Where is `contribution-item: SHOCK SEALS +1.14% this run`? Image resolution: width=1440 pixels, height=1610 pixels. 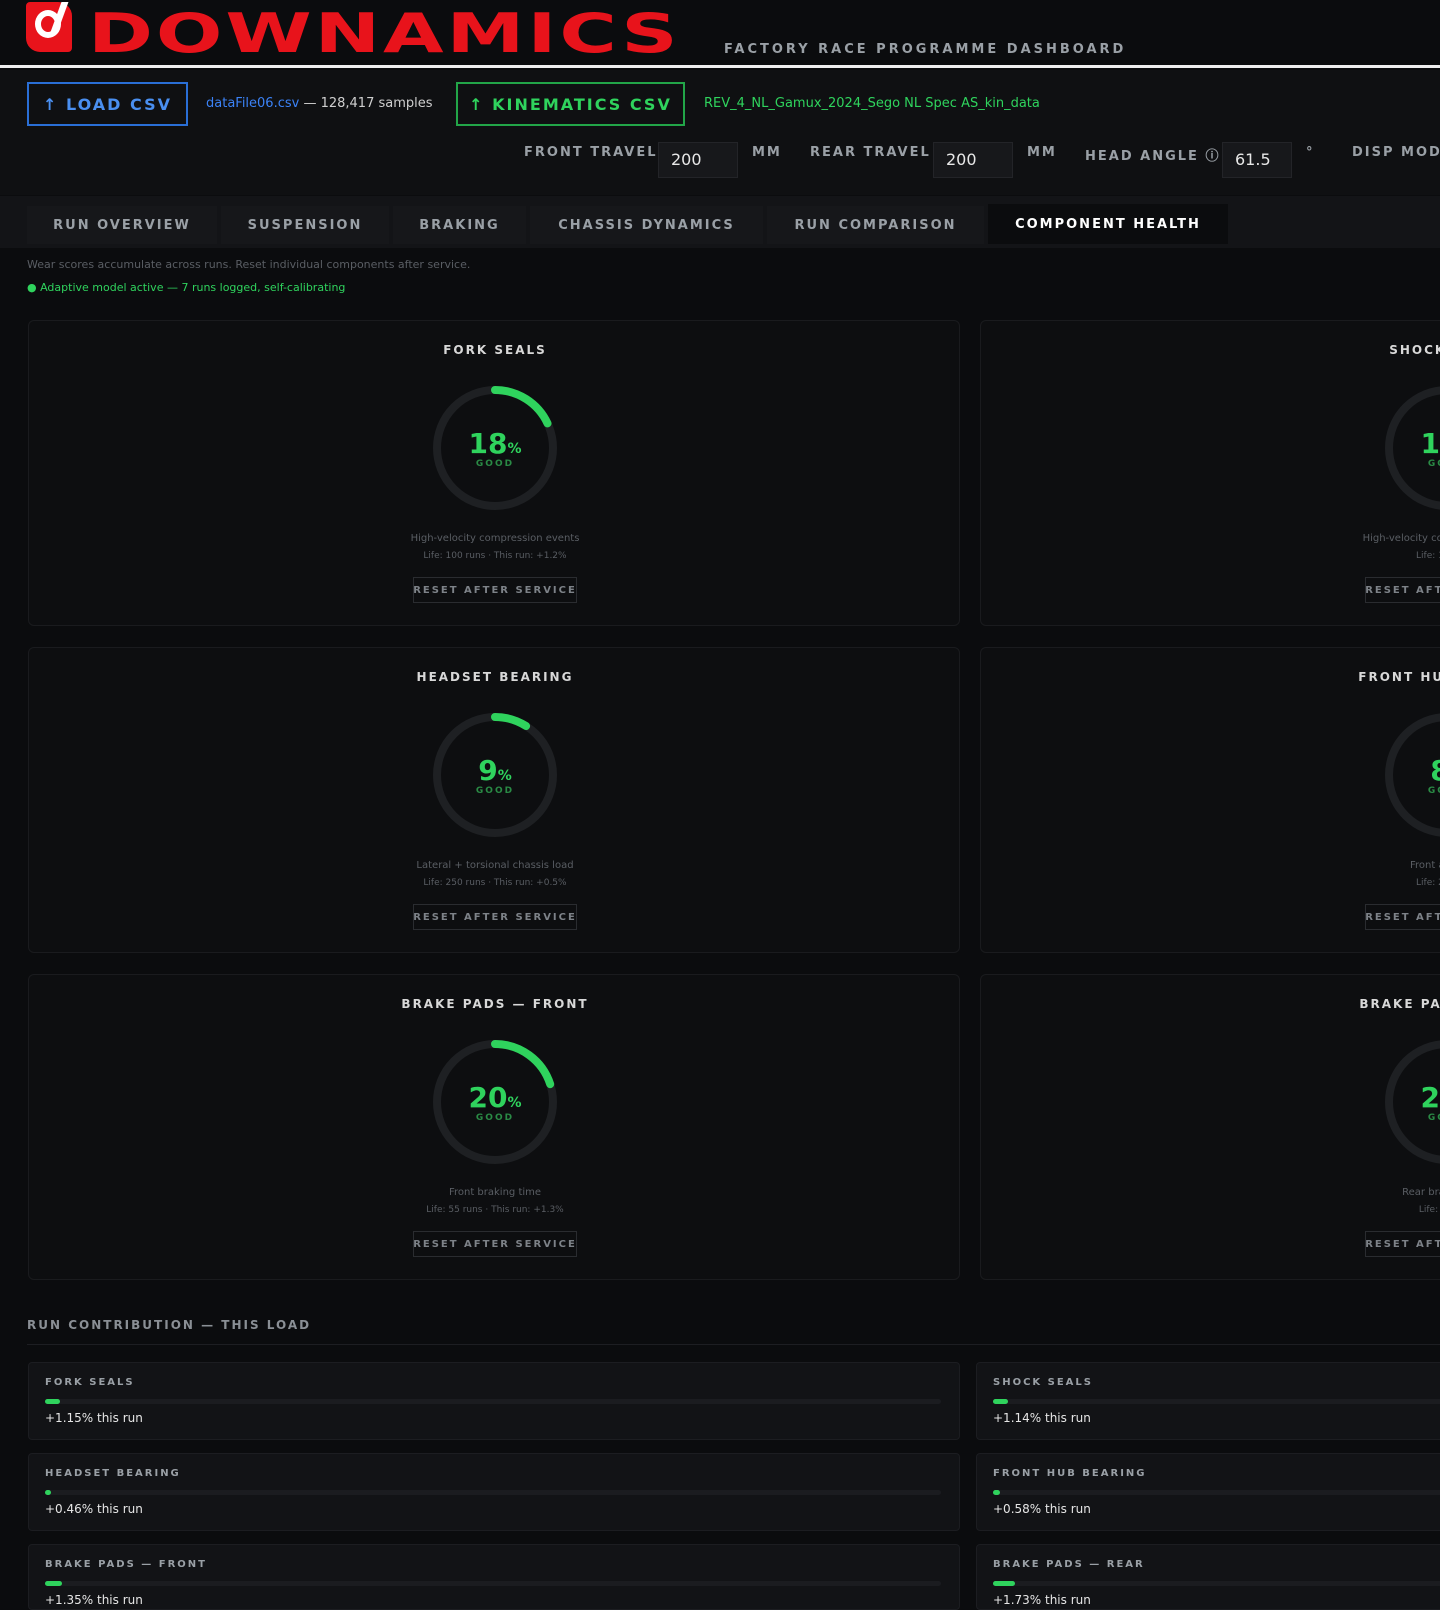 contribution-item: SHOCK SEALS +1.14% this run is located at coordinates (1208, 1401).